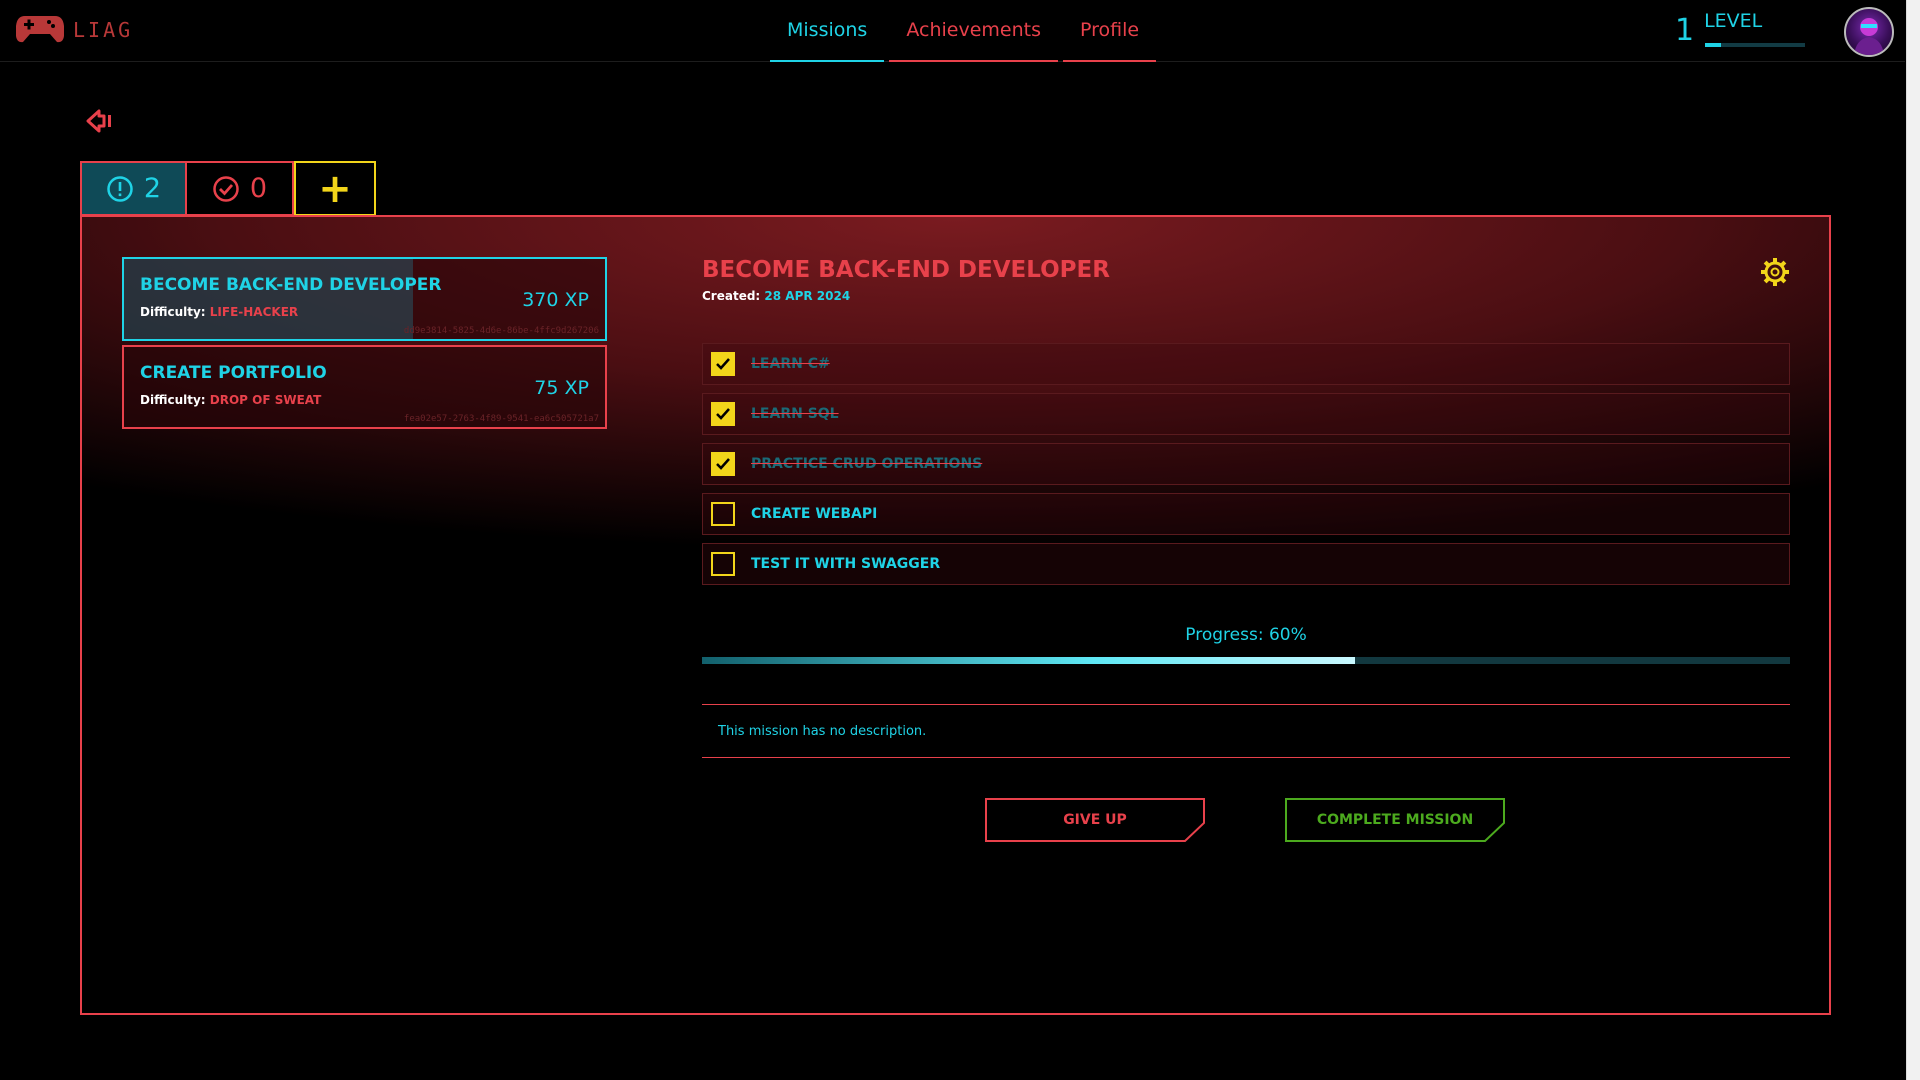  What do you see at coordinates (973, 31) in the screenshot?
I see `nav-achievements: Achievements` at bounding box center [973, 31].